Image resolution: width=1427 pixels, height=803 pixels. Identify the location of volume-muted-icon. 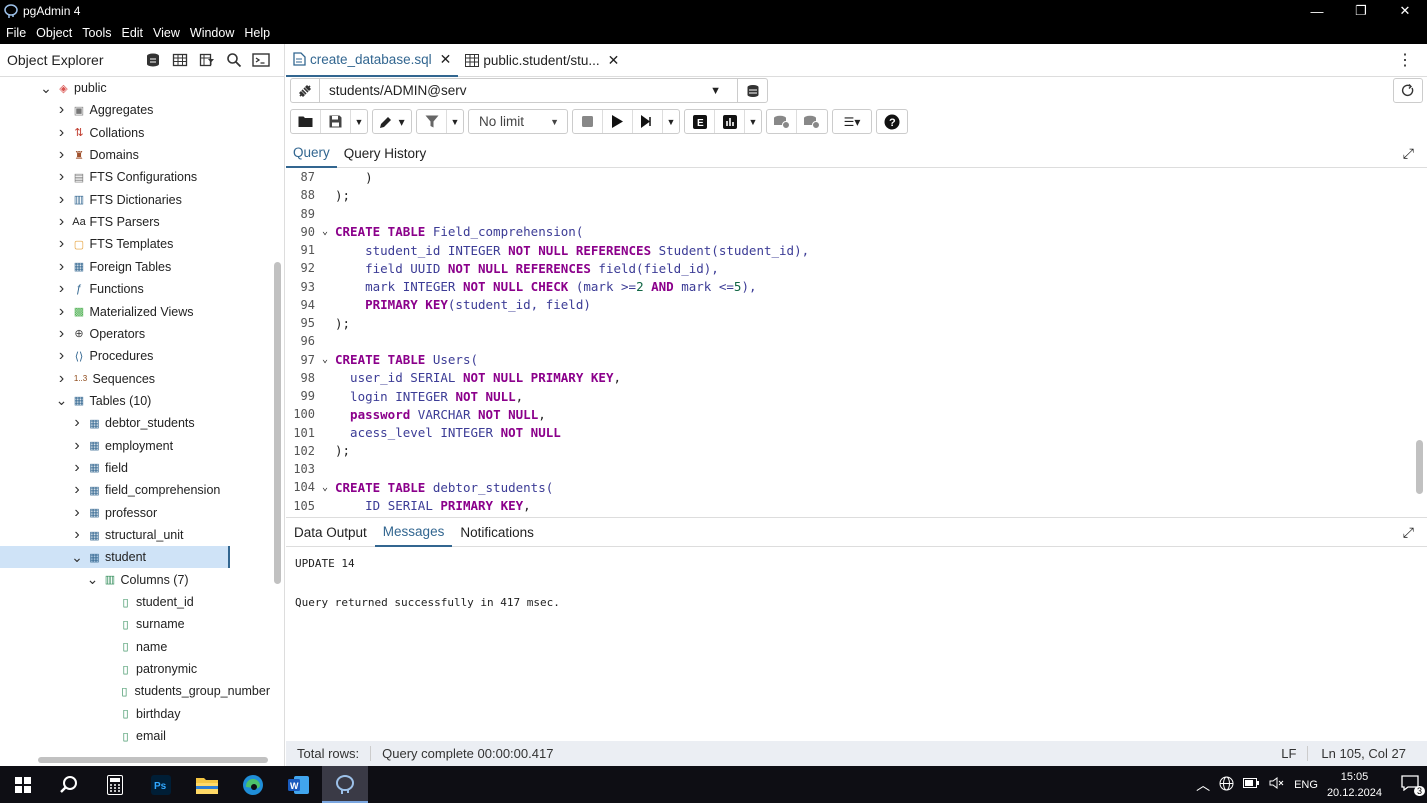
(1277, 784).